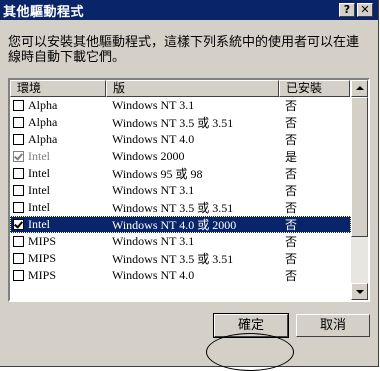 This screenshot has width=380, height=371. I want to click on description-text: 您可以安裝其他驅動程式，這樣下列系統中的使用者可以在連線時自動下載它們。, so click(184, 50).